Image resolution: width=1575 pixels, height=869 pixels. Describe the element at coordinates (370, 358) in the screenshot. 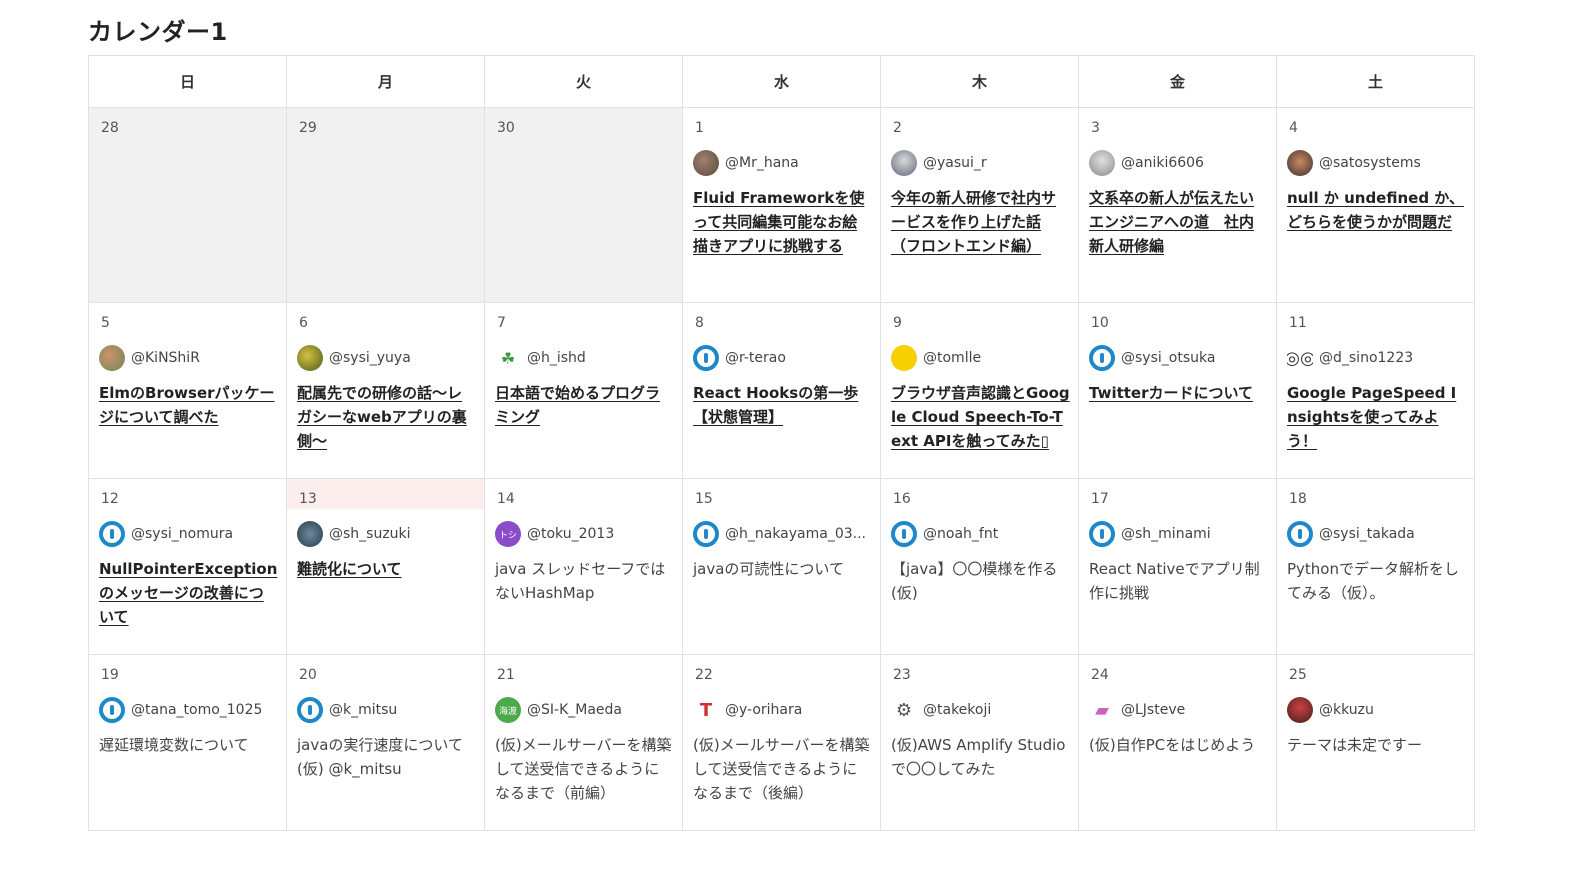

I see `author-username: @sysi_yuya` at that location.